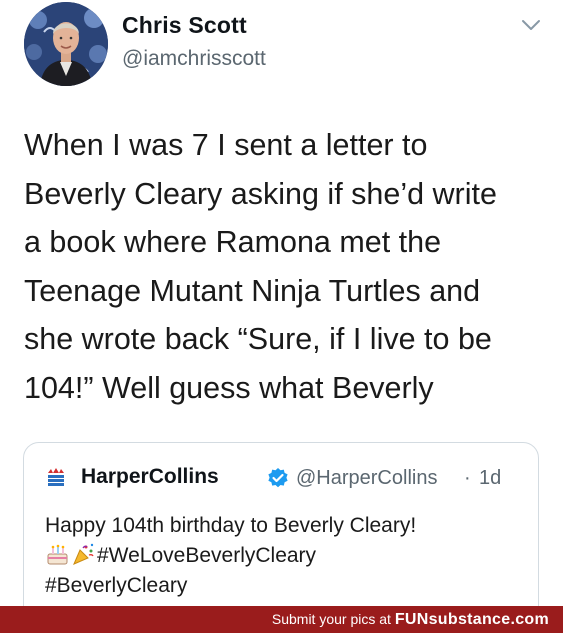  I want to click on watermark-text: Submit your pics at FUNsubstance.com, so click(410, 620).